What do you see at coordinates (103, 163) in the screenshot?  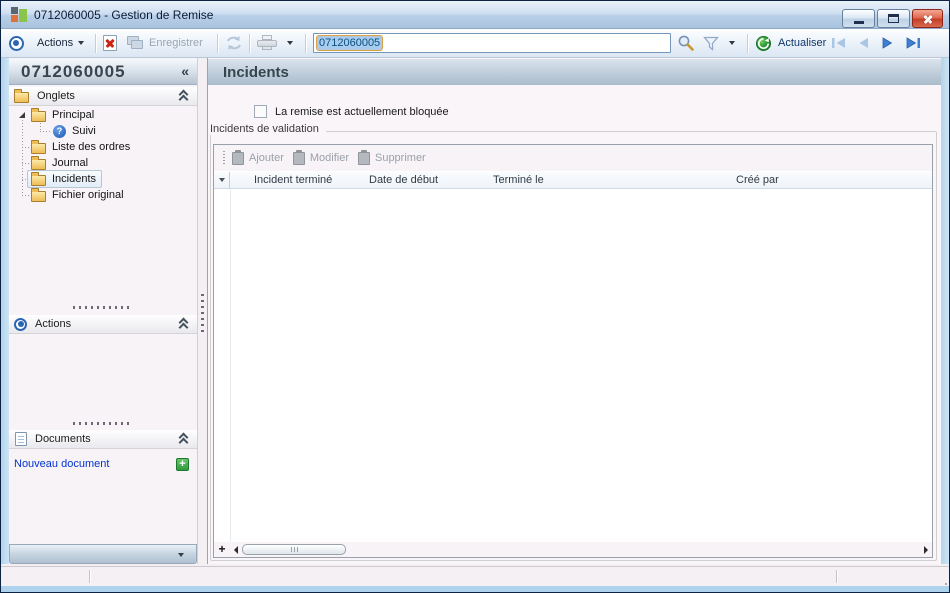 I see `tree-item-journal: Journal` at bounding box center [103, 163].